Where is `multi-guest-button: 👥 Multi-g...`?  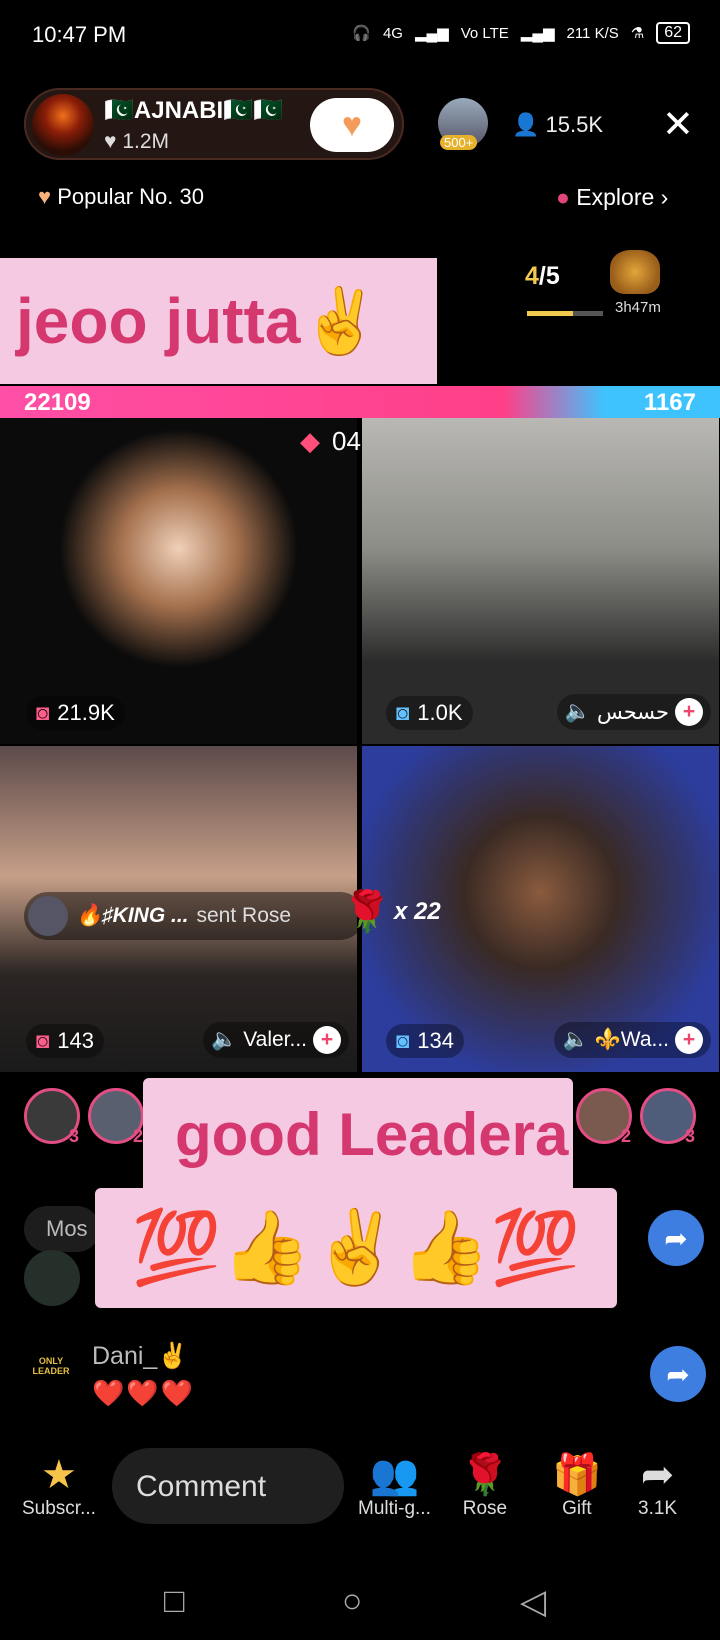
multi-guest-button: 👥 Multi-g... is located at coordinates (394, 1486).